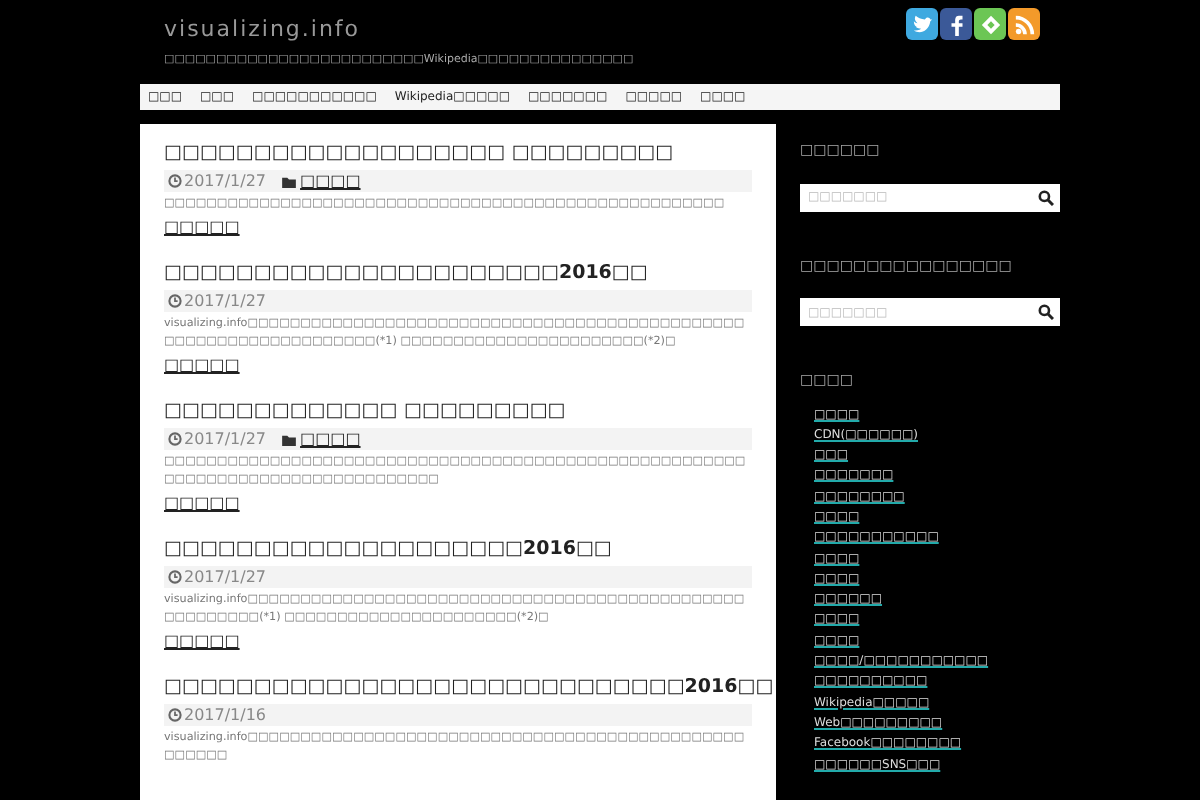  Describe the element at coordinates (922, 24) in the screenshot. I see `twitter-icon` at that location.